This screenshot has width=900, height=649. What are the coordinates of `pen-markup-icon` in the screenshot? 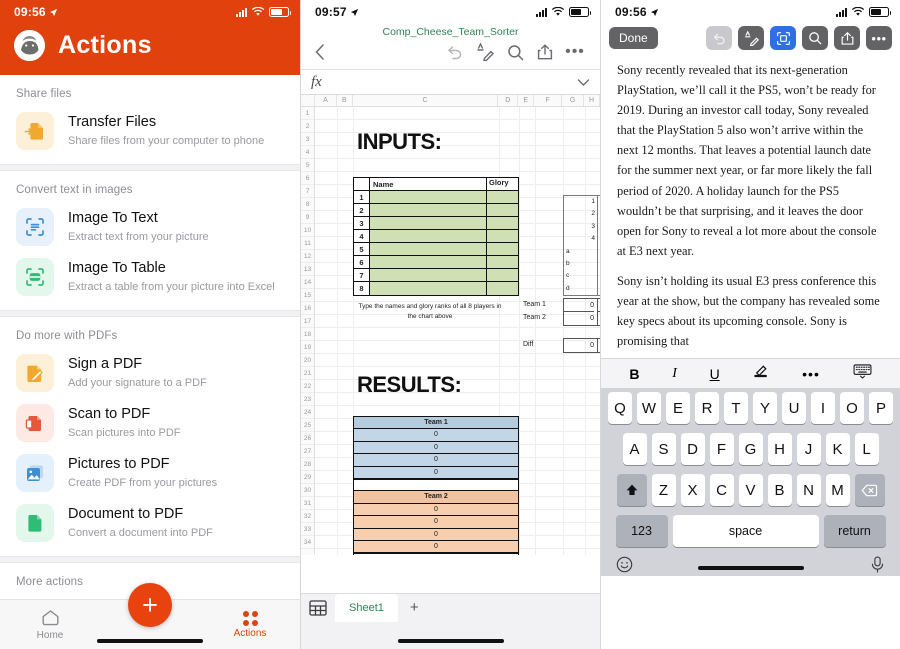 It's located at (751, 38).